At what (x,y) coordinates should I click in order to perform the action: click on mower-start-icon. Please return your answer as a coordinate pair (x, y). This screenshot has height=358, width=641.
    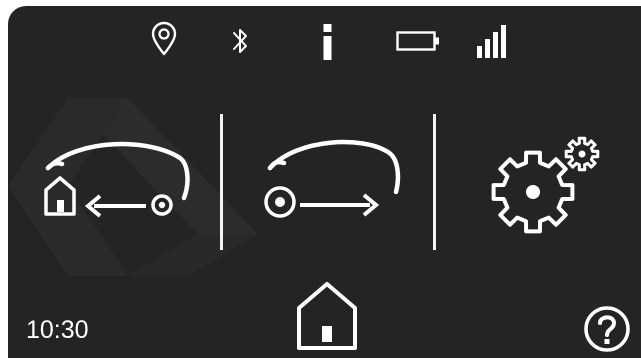
    Looking at the image, I should click on (332, 178).